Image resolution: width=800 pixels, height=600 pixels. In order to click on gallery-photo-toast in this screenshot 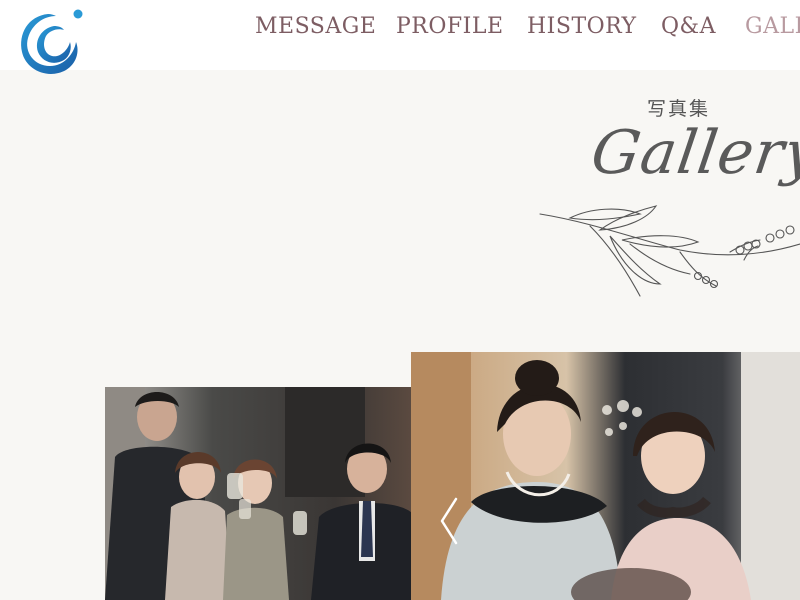, I will do `click(258, 493)`.